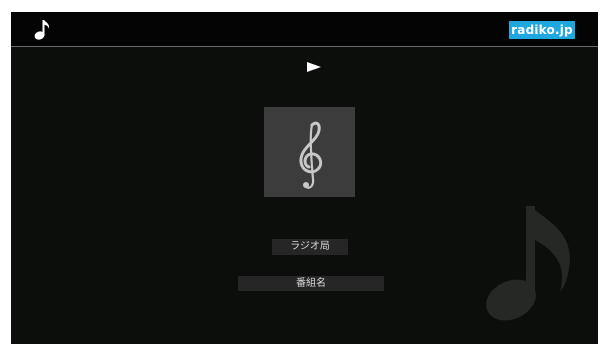 The height and width of the screenshot is (344, 603). I want to click on header-divider, so click(304, 46).